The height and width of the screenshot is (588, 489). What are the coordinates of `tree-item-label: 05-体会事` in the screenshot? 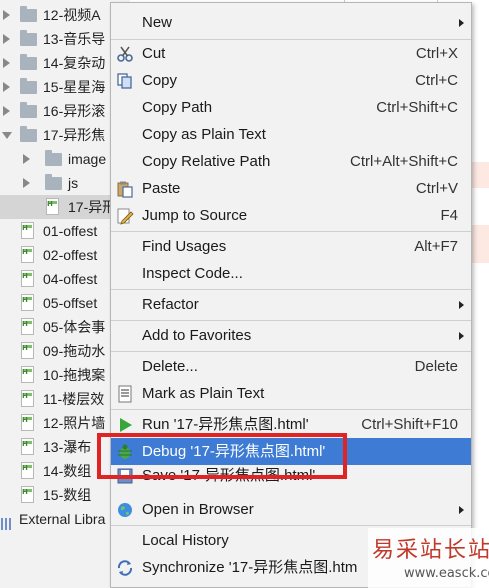 It's located at (74, 327).